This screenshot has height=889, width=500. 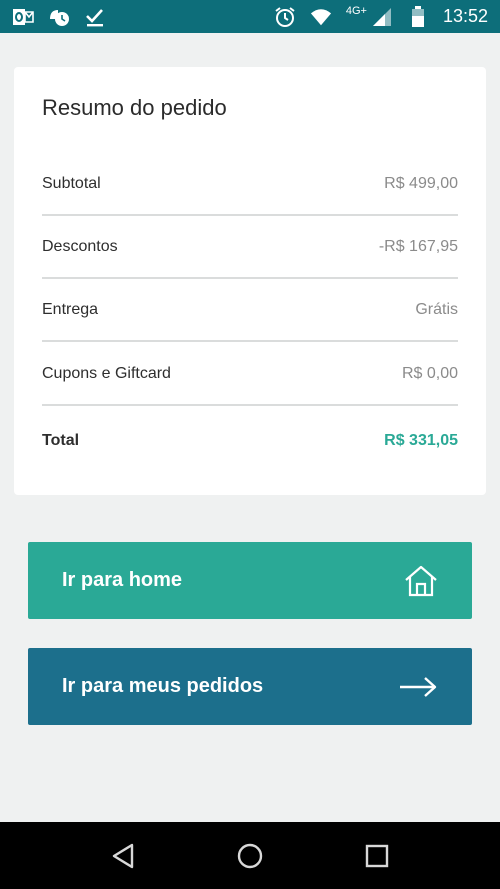 What do you see at coordinates (250, 440) in the screenshot?
I see `summary-row-total: Total R$ 331,05` at bounding box center [250, 440].